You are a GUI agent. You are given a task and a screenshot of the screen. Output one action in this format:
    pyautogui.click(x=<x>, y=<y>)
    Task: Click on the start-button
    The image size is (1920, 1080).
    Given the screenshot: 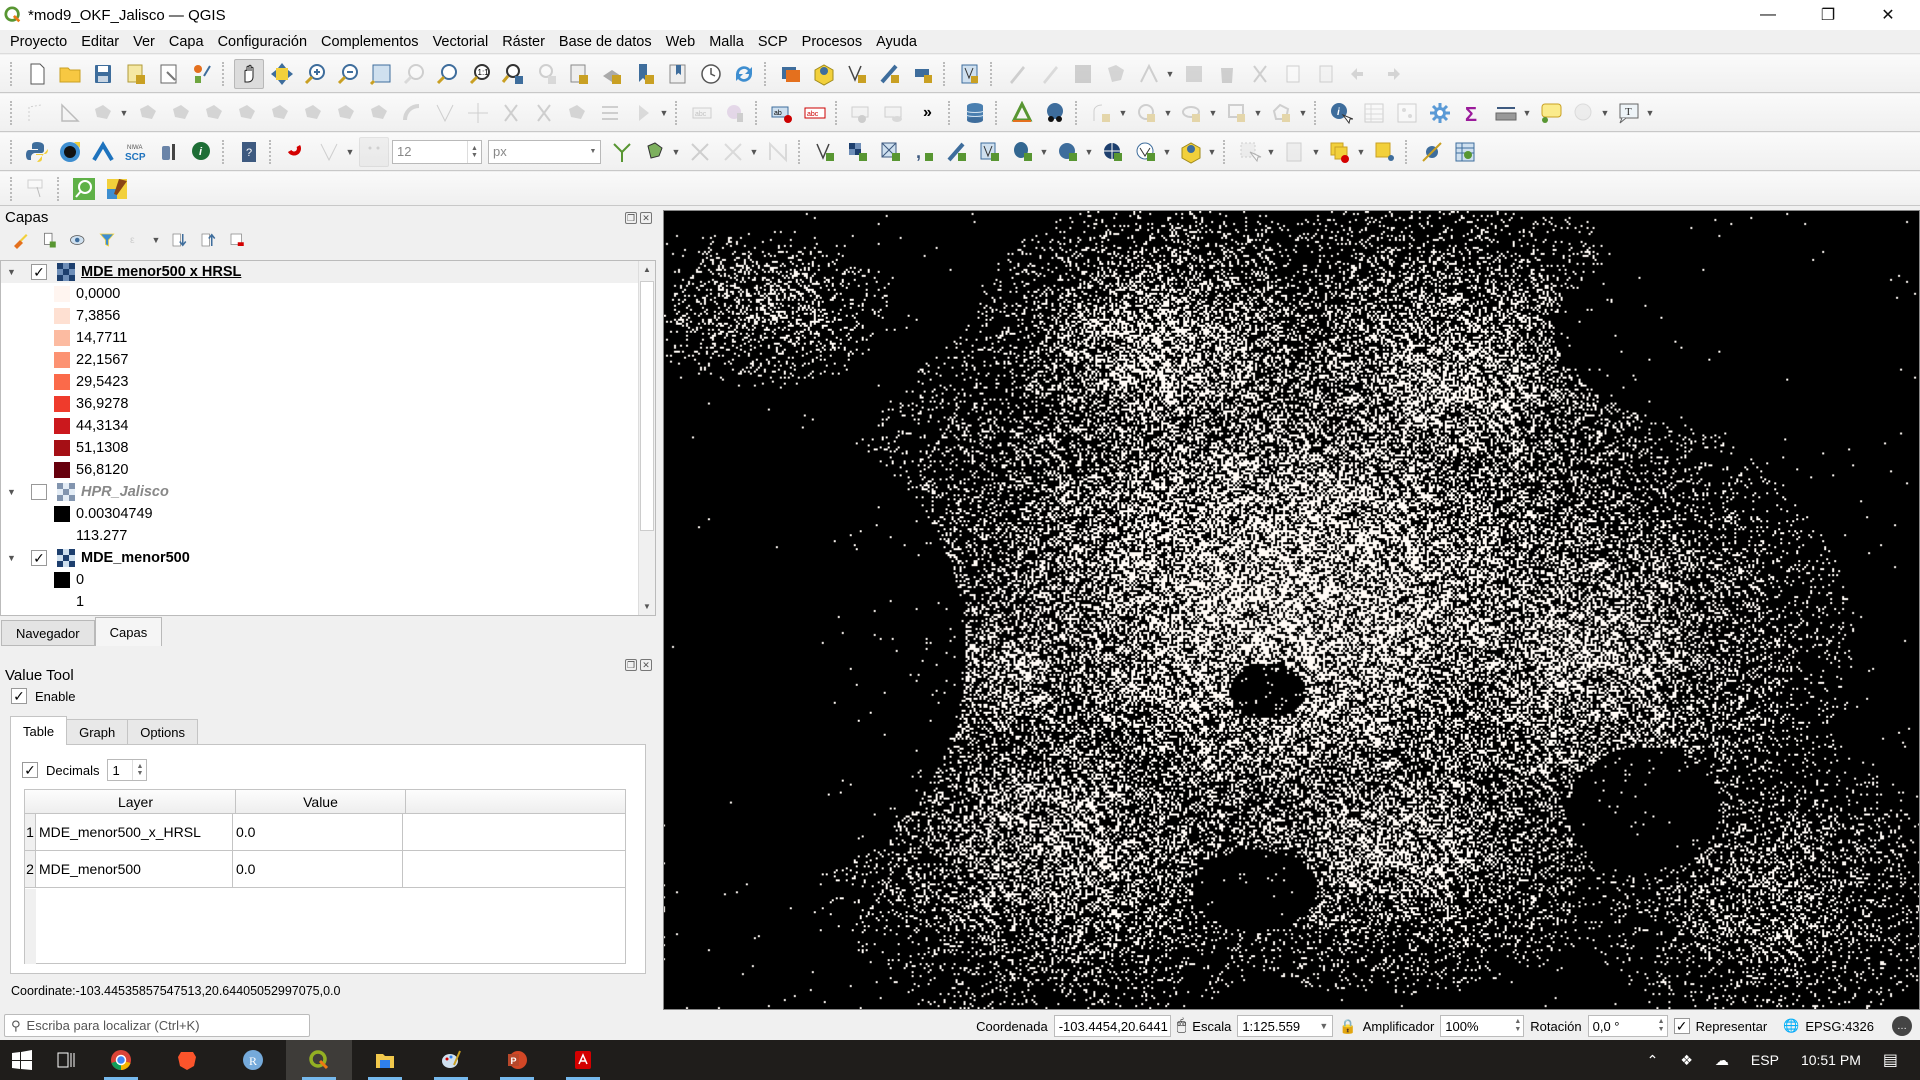 What is the action you would take?
    pyautogui.click(x=22, y=1060)
    